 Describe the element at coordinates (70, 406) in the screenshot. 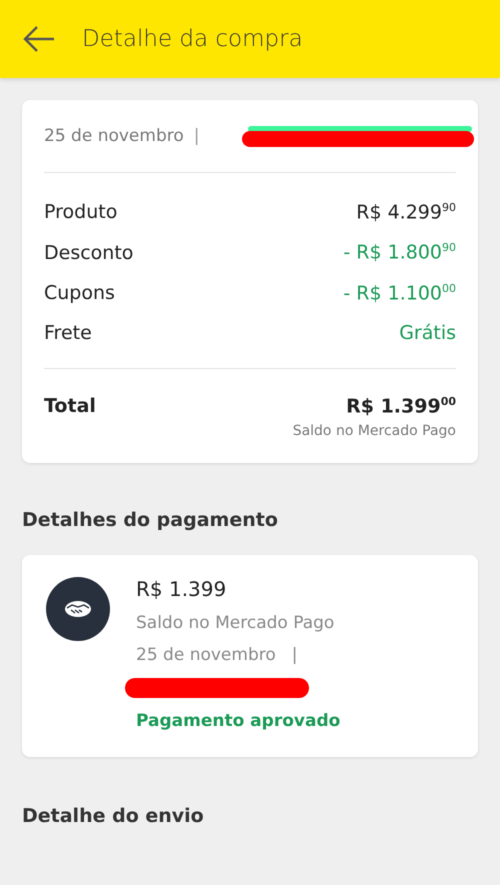

I see `total-label: Total` at that location.